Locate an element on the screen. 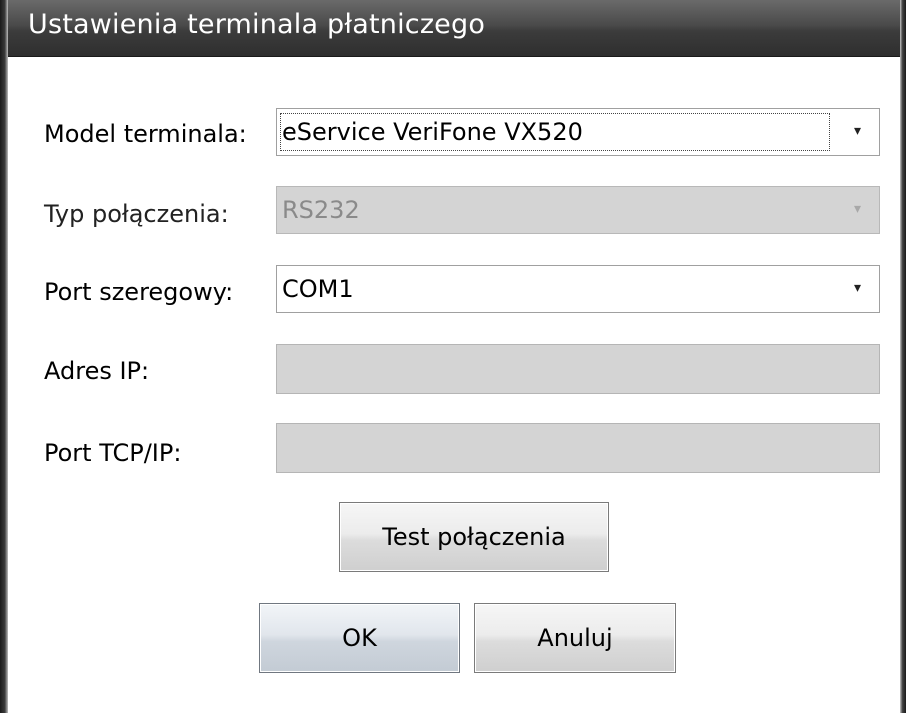 This screenshot has height=713, width=906. title-bar: Ustawienia terminala płatniczego is located at coordinates (454, 28).